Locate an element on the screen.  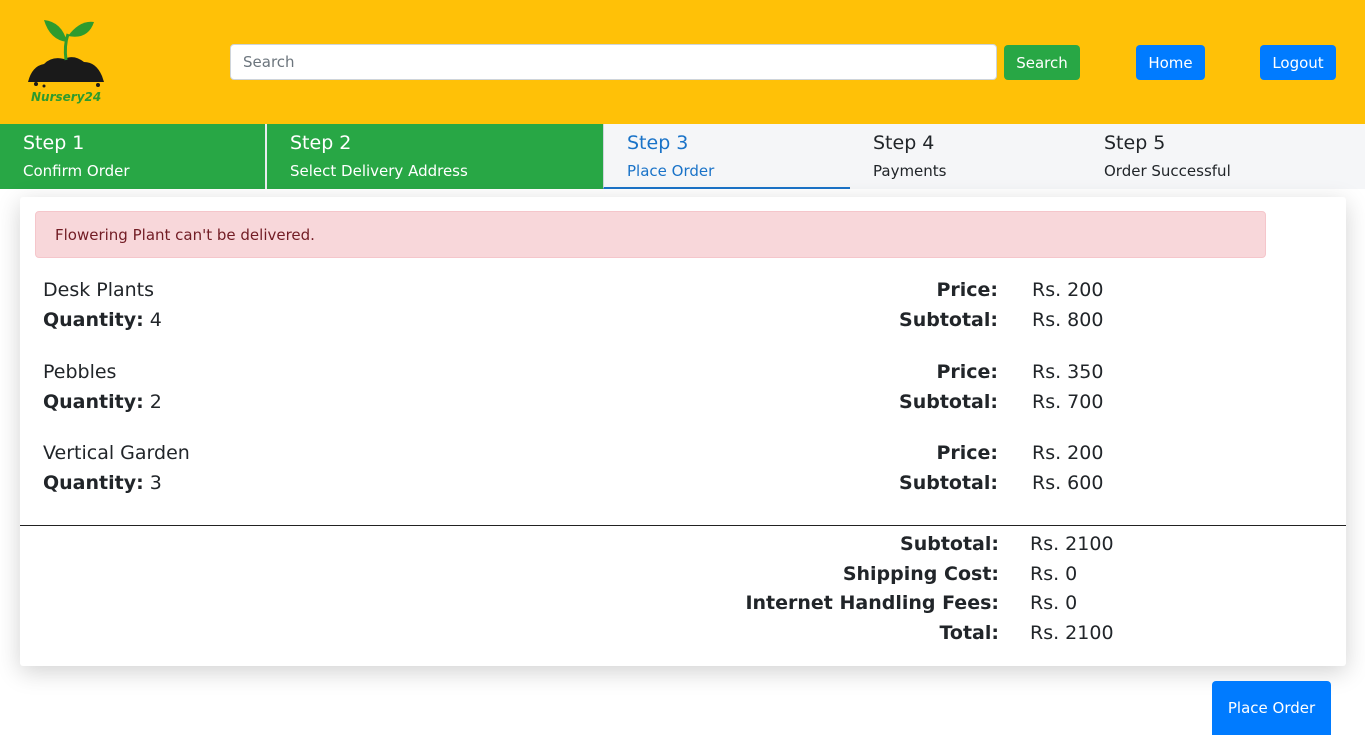
quantity-value: 3 is located at coordinates (155, 483).